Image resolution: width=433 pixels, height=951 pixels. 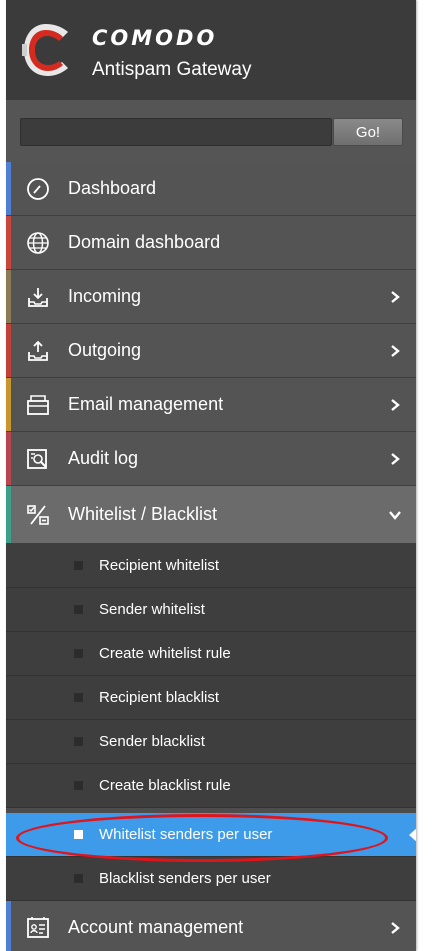 I want to click on nav-label: Incoming, so click(x=105, y=296).